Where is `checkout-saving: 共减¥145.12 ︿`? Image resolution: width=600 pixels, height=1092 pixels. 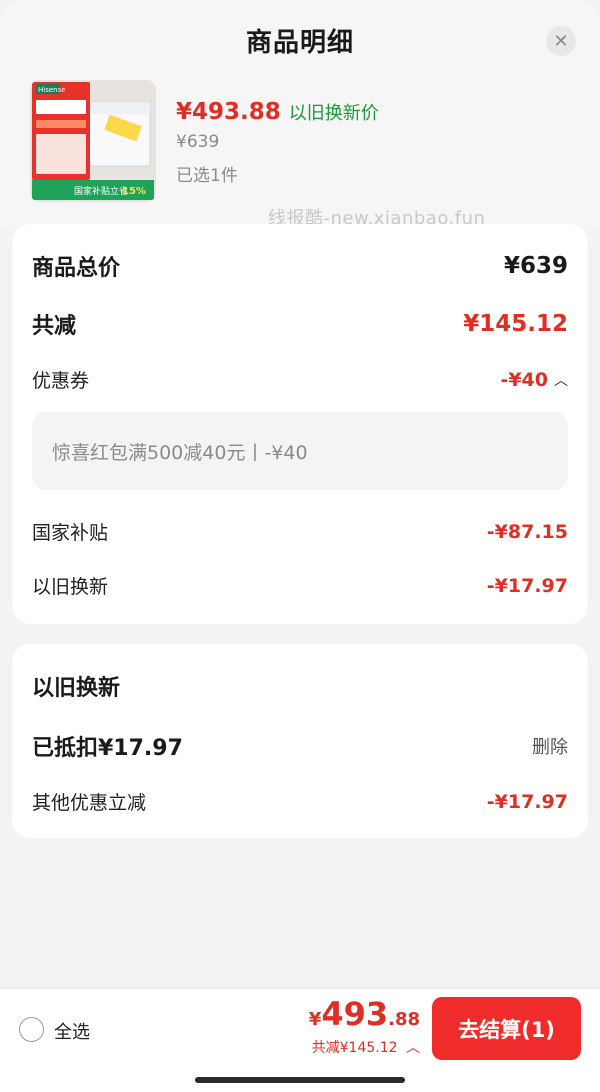 checkout-saving: 共减¥145.12 ︿ is located at coordinates (366, 1047).